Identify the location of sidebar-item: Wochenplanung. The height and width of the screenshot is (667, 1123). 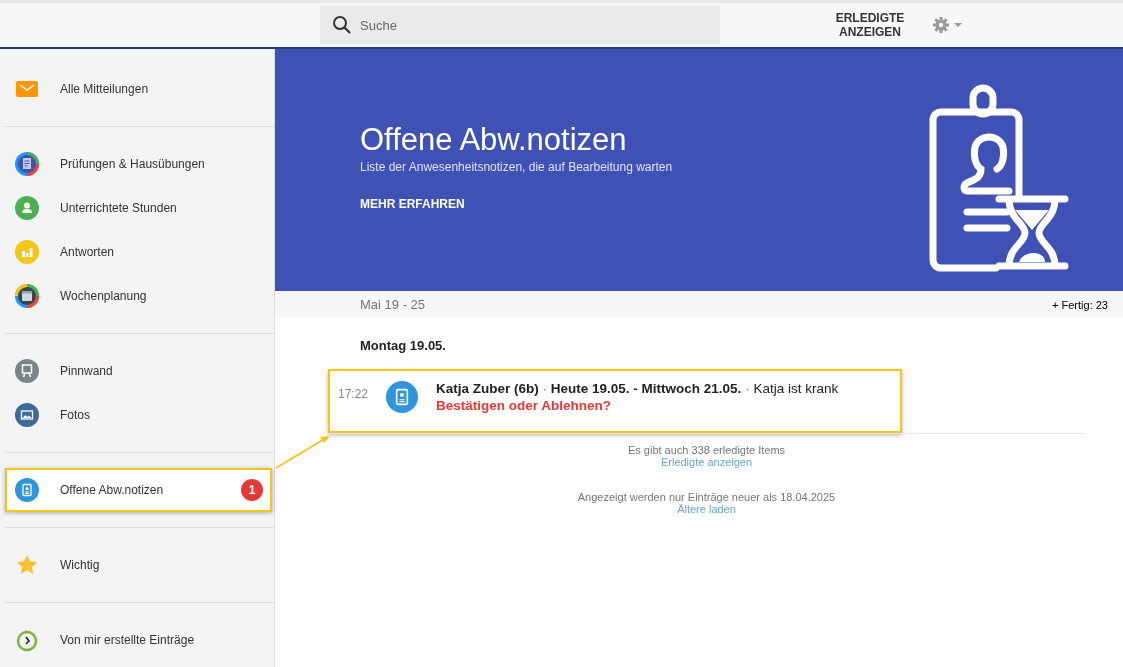
(139, 296).